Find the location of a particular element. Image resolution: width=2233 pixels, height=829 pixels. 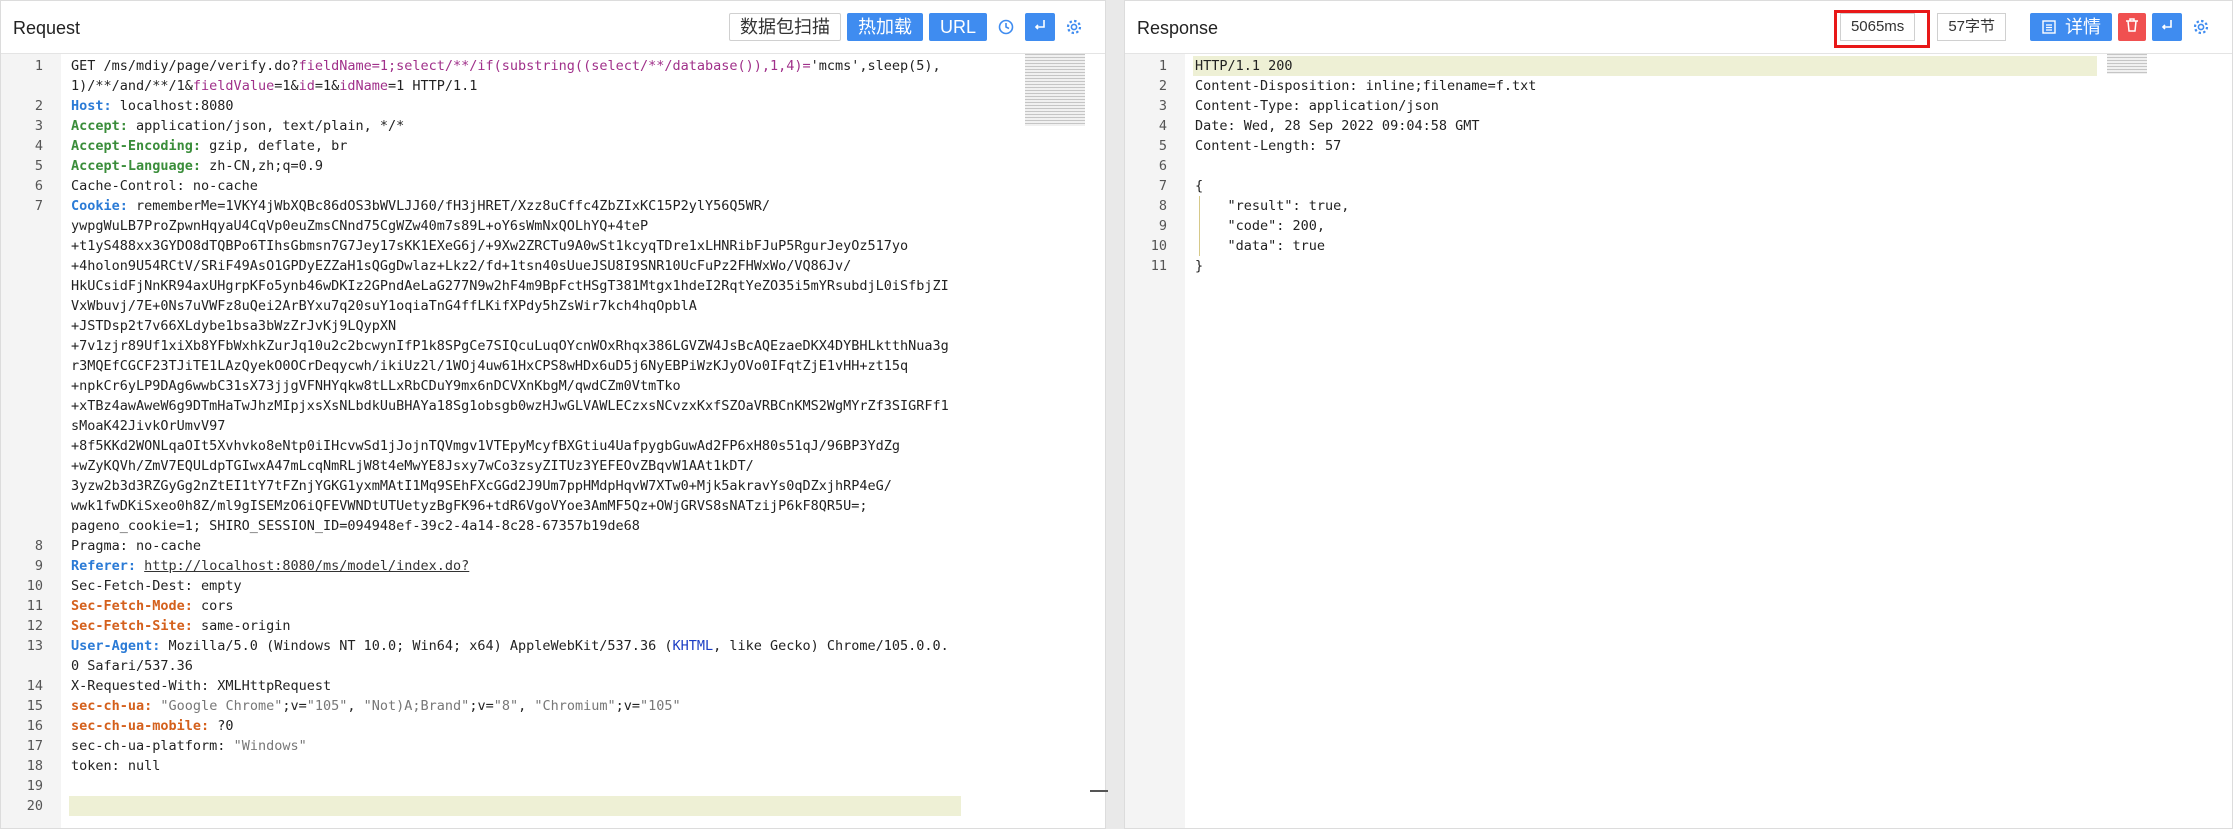

code-token: { is located at coordinates (1199, 186).